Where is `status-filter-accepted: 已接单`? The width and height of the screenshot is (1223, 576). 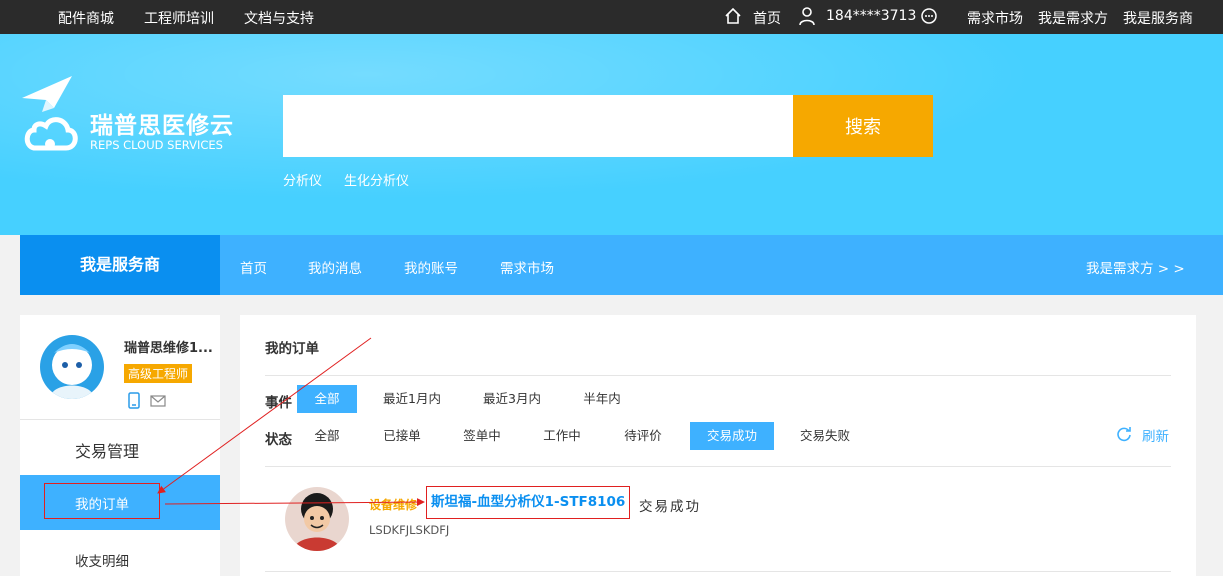 status-filter-accepted: 已接单 is located at coordinates (402, 436).